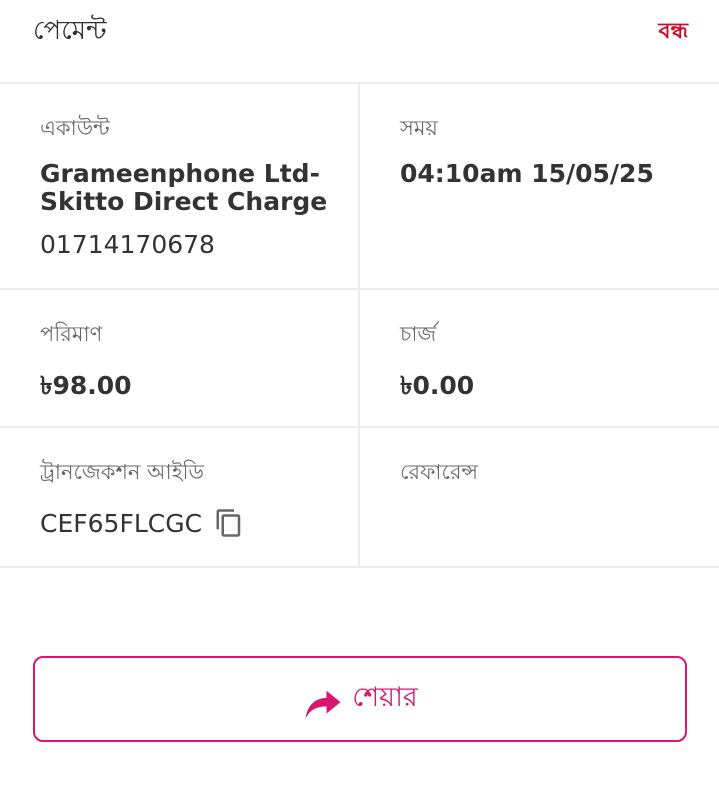 The image size is (719, 798). What do you see at coordinates (439, 472) in the screenshot?
I see `reference-label: রেফারেন্স` at bounding box center [439, 472].